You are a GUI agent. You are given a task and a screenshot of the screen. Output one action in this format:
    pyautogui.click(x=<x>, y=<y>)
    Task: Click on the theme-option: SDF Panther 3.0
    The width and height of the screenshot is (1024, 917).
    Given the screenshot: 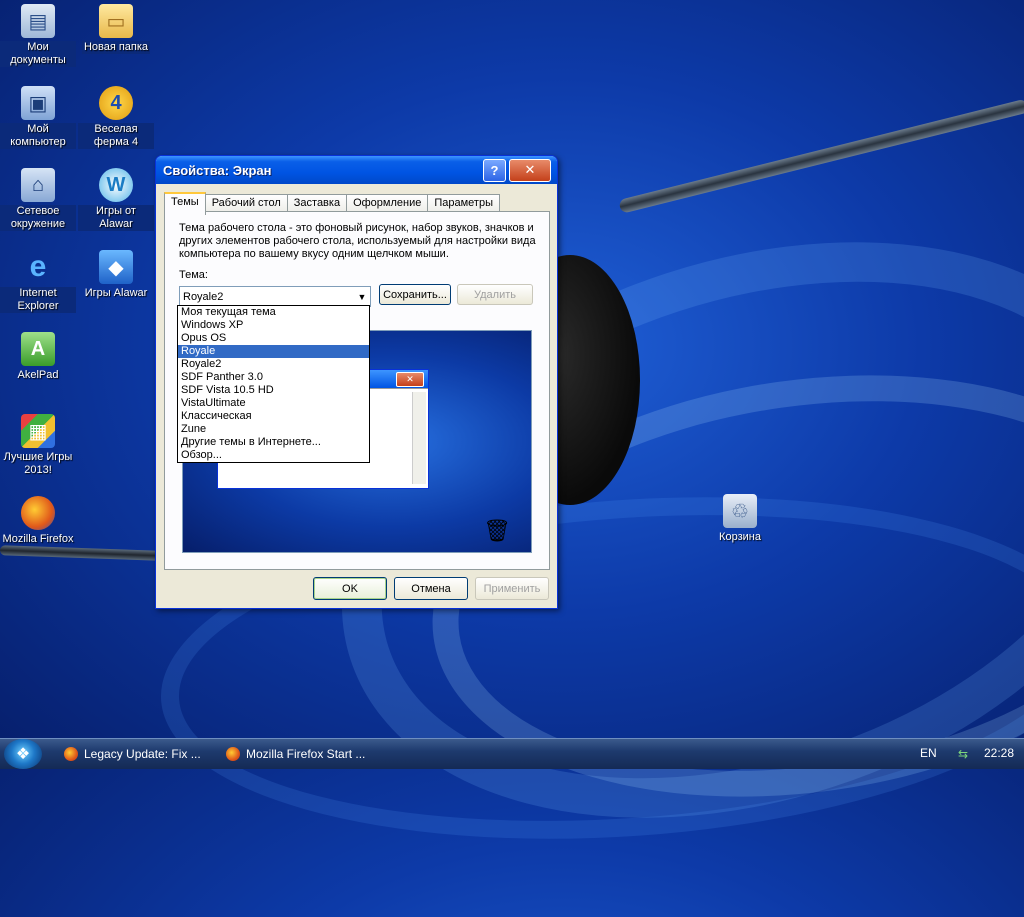 What is the action you would take?
    pyautogui.click(x=273, y=377)
    